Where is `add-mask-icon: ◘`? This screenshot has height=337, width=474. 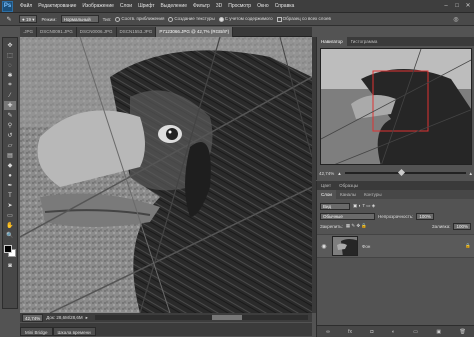 add-mask-icon: ◘ is located at coordinates (371, 332).